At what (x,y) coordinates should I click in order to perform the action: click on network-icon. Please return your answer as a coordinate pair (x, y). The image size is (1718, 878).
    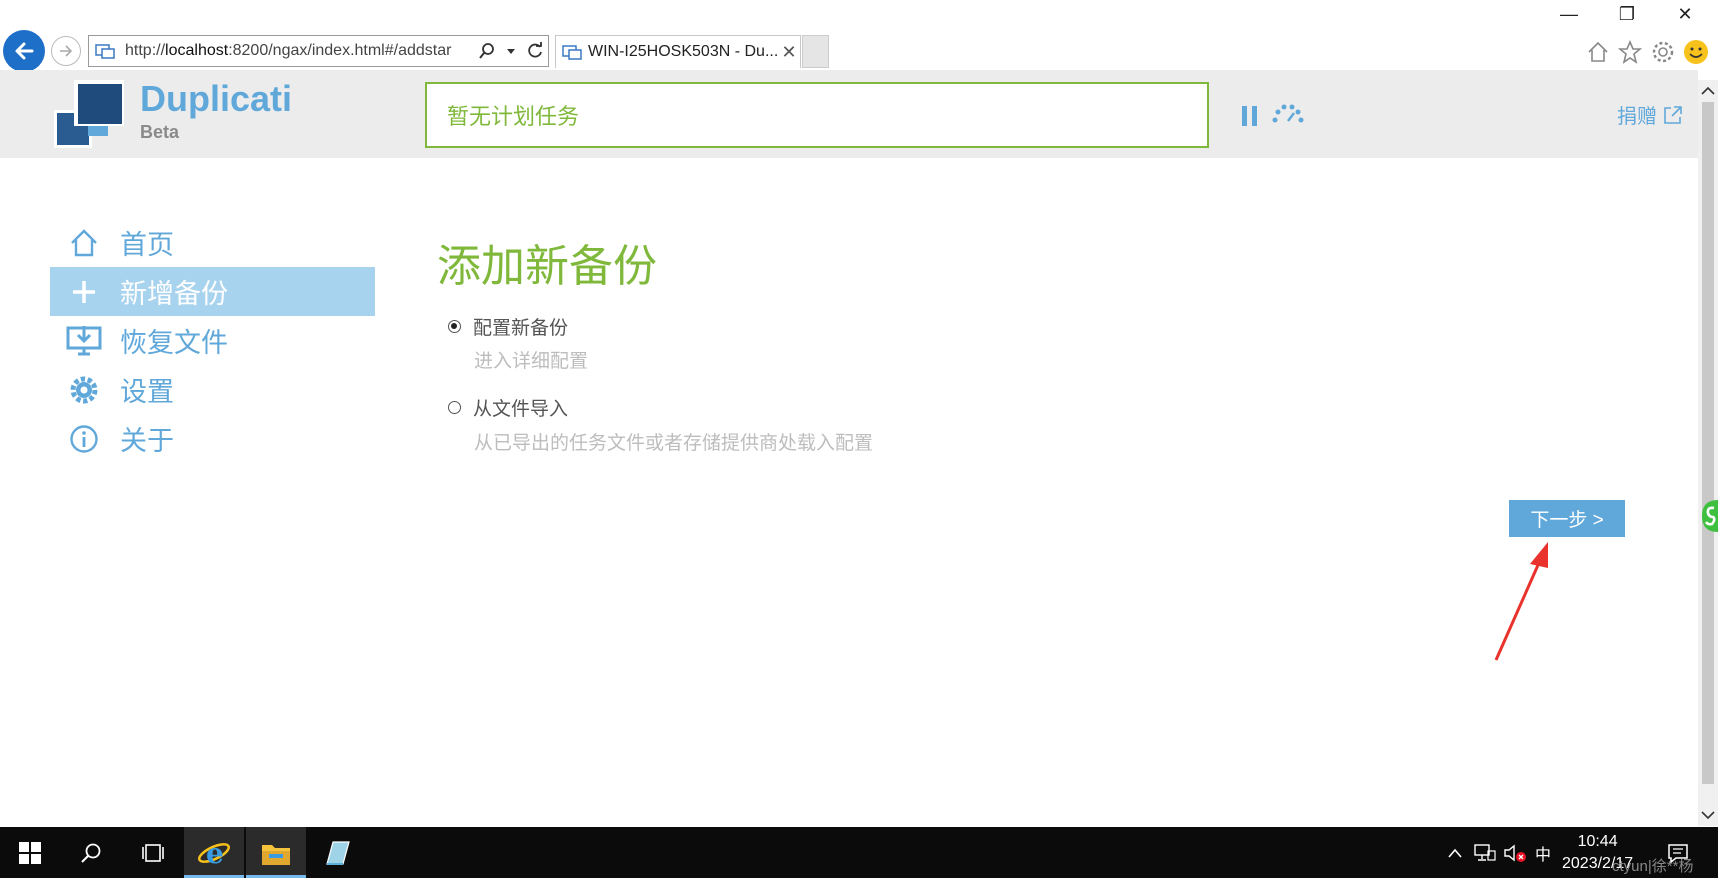
    Looking at the image, I should click on (1485, 852).